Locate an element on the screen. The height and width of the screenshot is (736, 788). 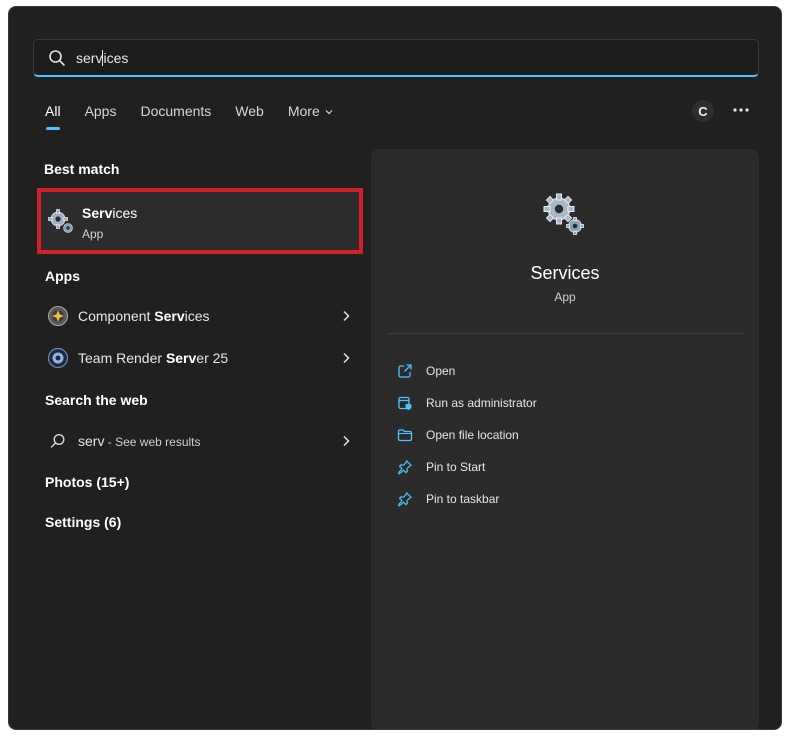
tab-more-label: More is located at coordinates (303, 111).